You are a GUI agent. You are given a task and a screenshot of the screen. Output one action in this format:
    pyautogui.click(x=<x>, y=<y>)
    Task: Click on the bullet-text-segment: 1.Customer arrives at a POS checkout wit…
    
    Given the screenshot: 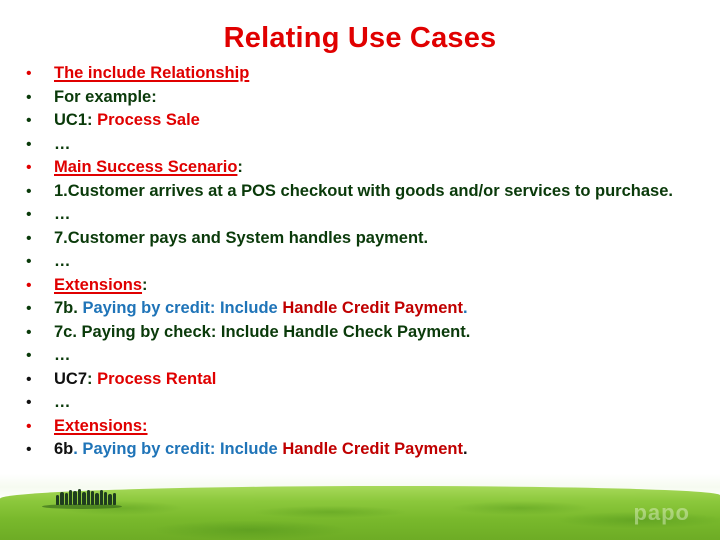 What is the action you would take?
    pyautogui.click(x=363, y=190)
    